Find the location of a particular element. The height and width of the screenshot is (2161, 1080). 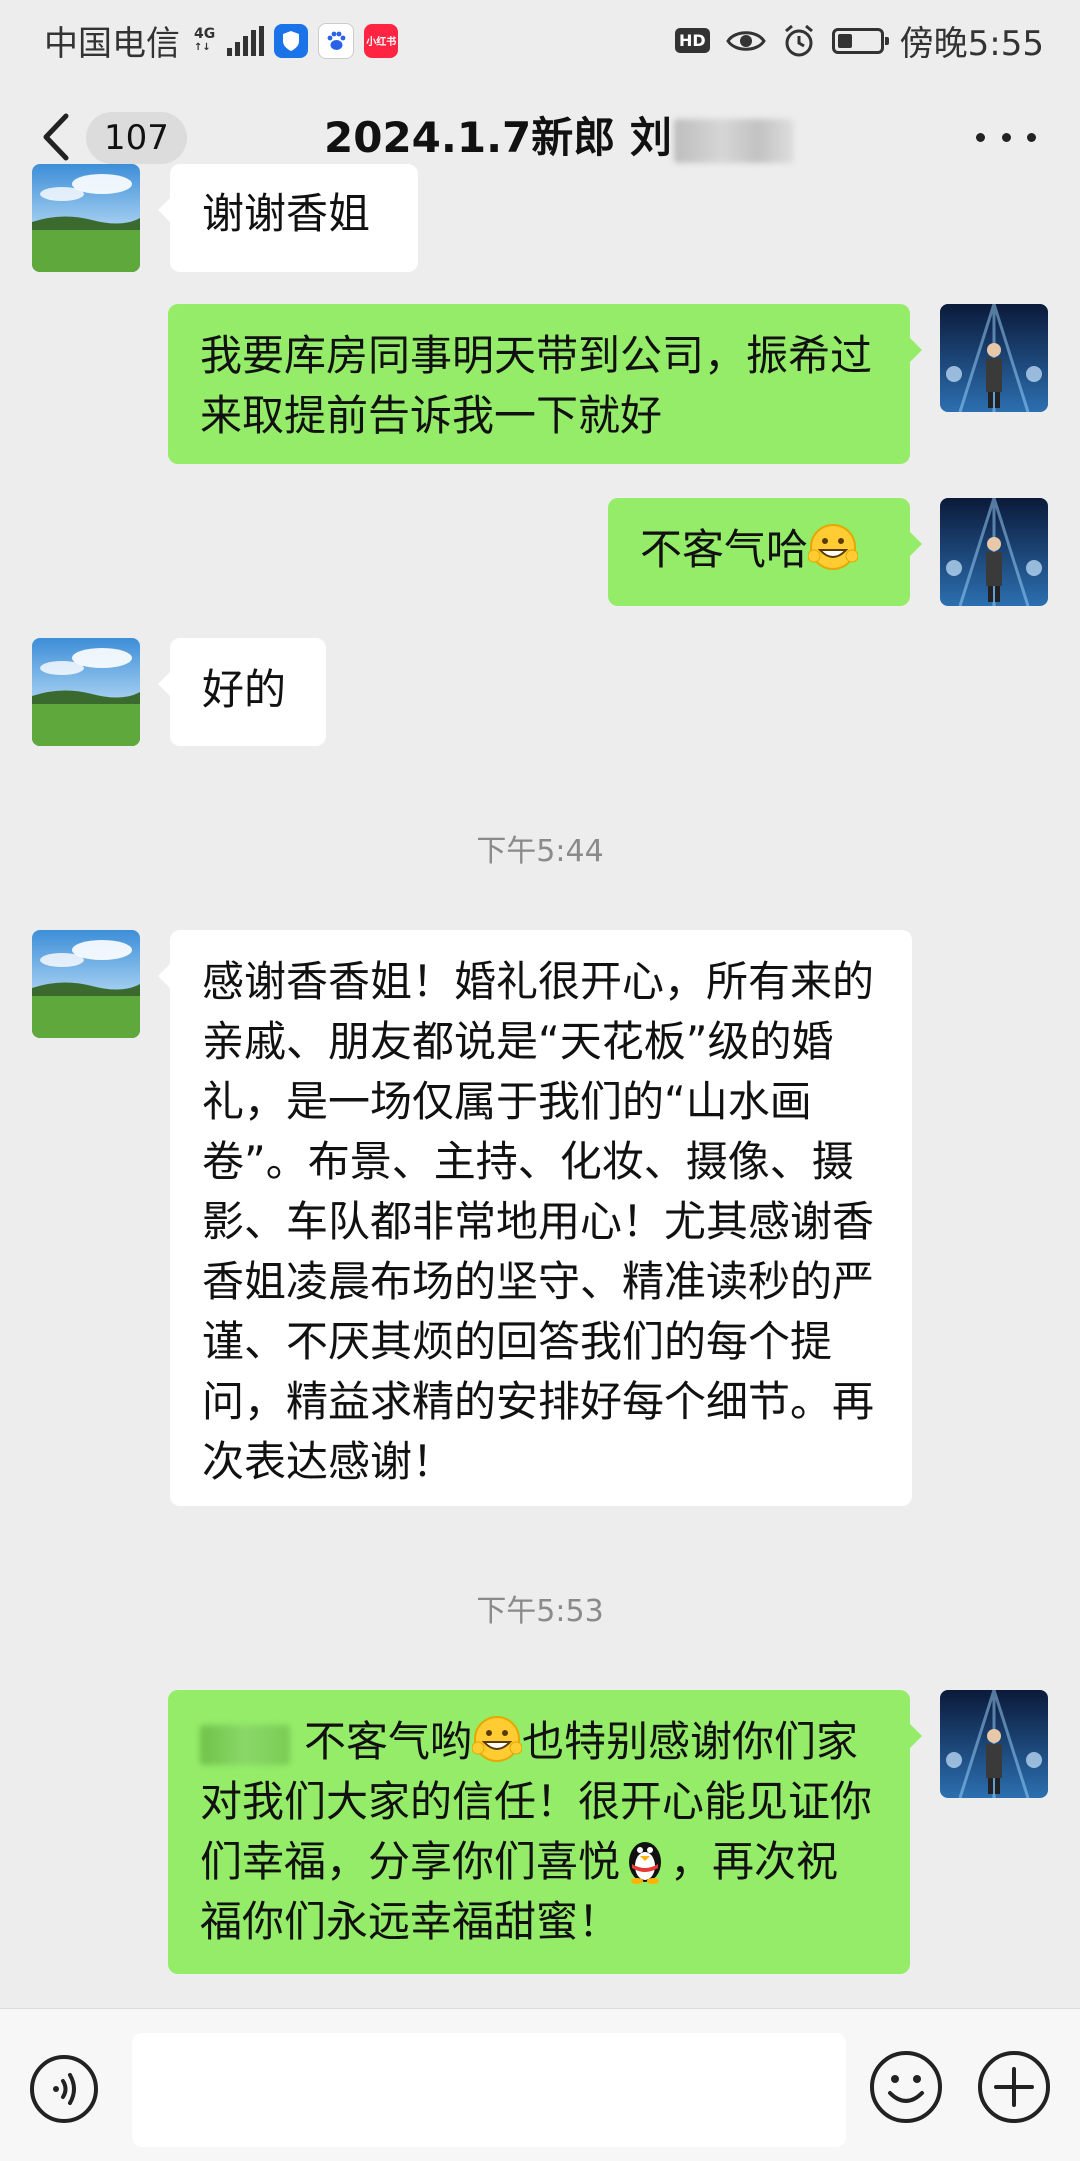

chat-header: 107 2024.1.7新郎 刘 is located at coordinates (540, 137).